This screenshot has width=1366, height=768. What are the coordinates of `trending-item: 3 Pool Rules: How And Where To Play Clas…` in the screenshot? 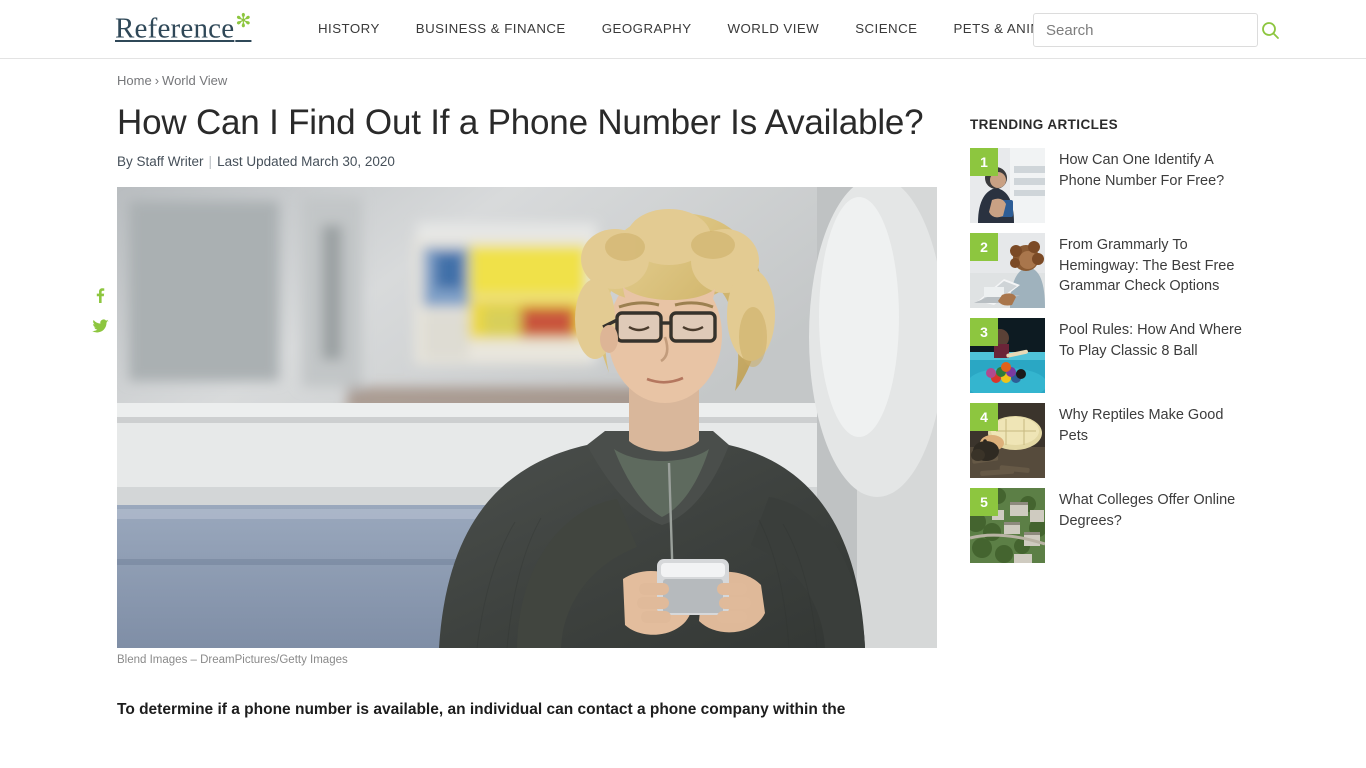 It's located at (1112, 355).